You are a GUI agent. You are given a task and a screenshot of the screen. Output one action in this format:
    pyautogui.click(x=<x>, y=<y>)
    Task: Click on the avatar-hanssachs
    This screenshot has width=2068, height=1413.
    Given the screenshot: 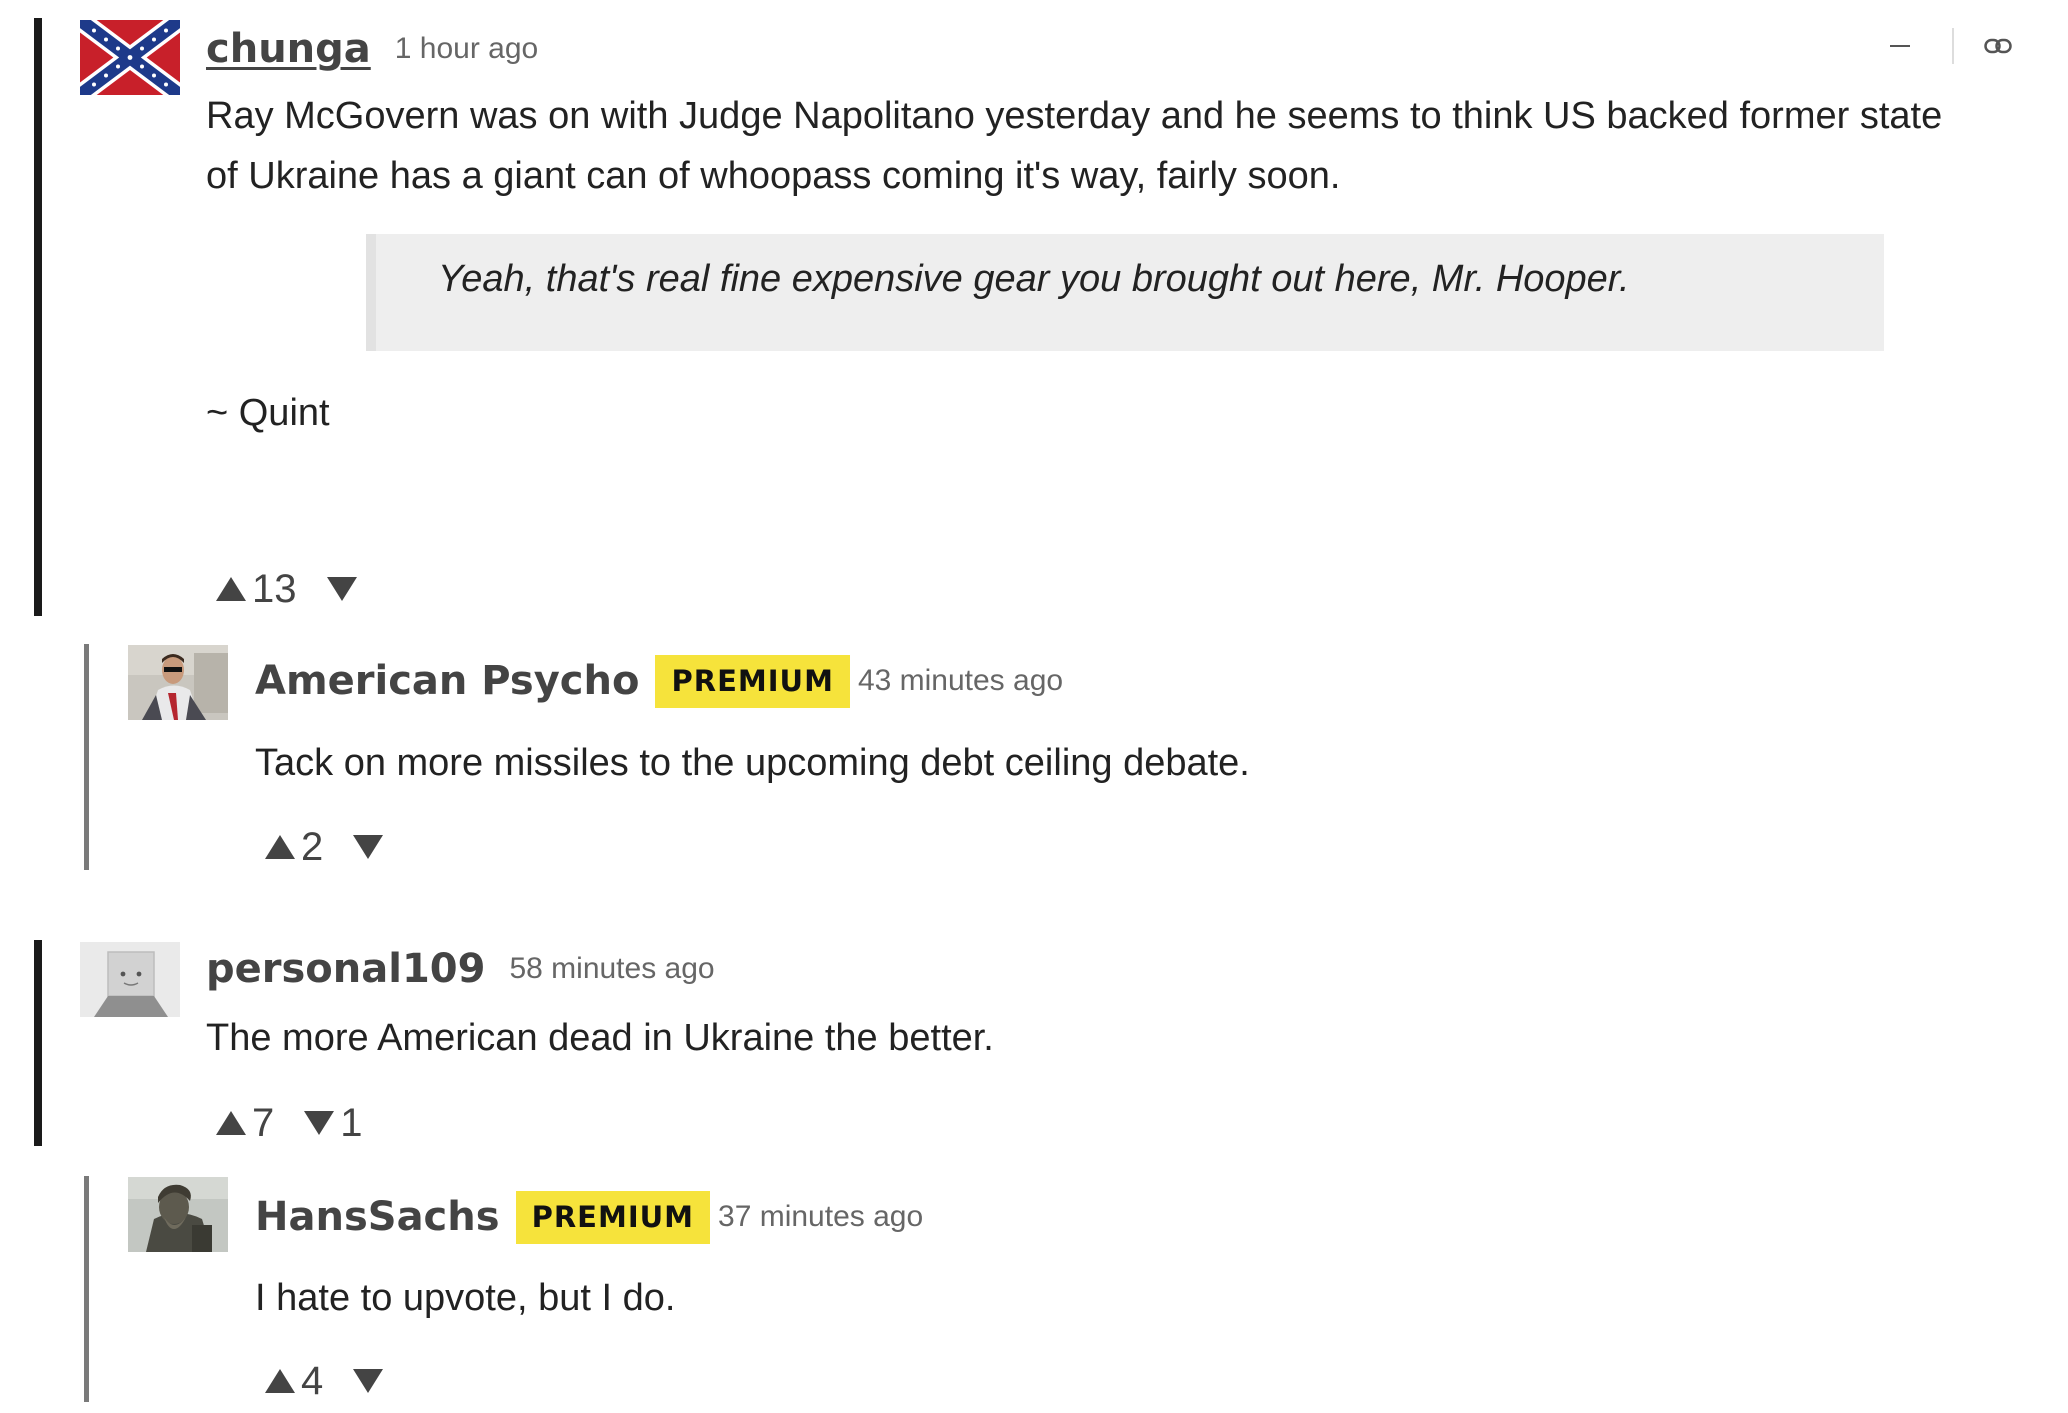 What is the action you would take?
    pyautogui.click(x=178, y=1214)
    